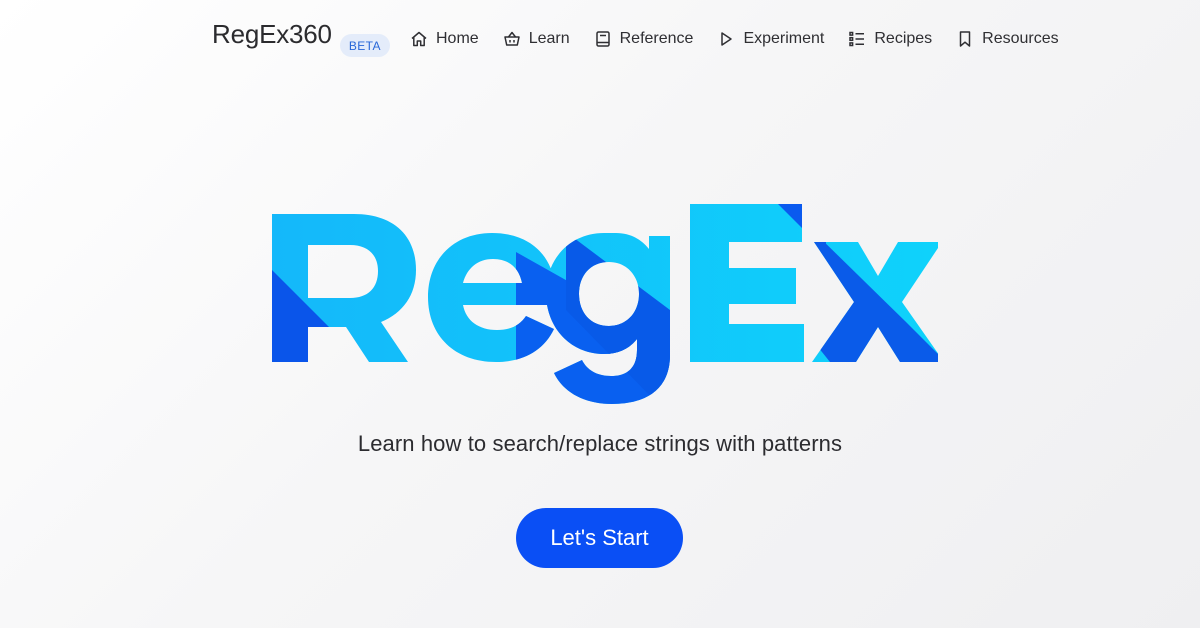 The height and width of the screenshot is (628, 1200). Describe the element at coordinates (512, 39) in the screenshot. I see `basket-icon` at that location.